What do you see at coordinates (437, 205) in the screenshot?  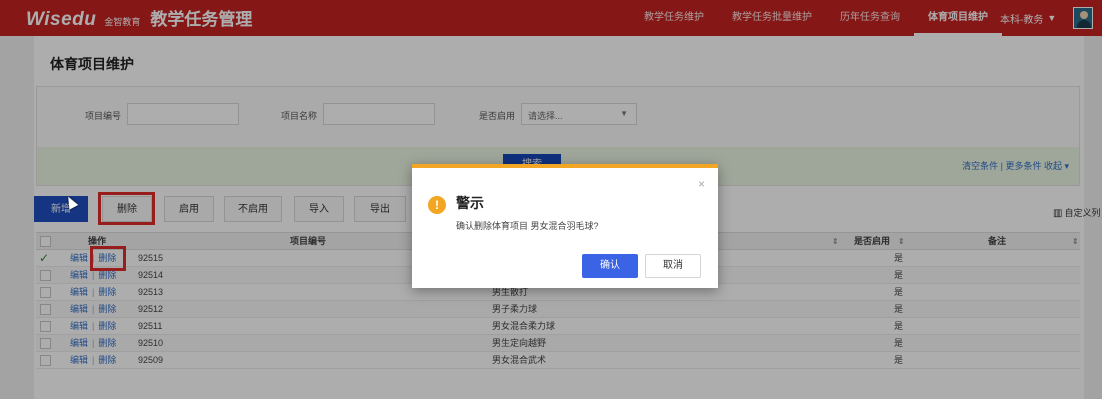 I see `warning-icon: !` at bounding box center [437, 205].